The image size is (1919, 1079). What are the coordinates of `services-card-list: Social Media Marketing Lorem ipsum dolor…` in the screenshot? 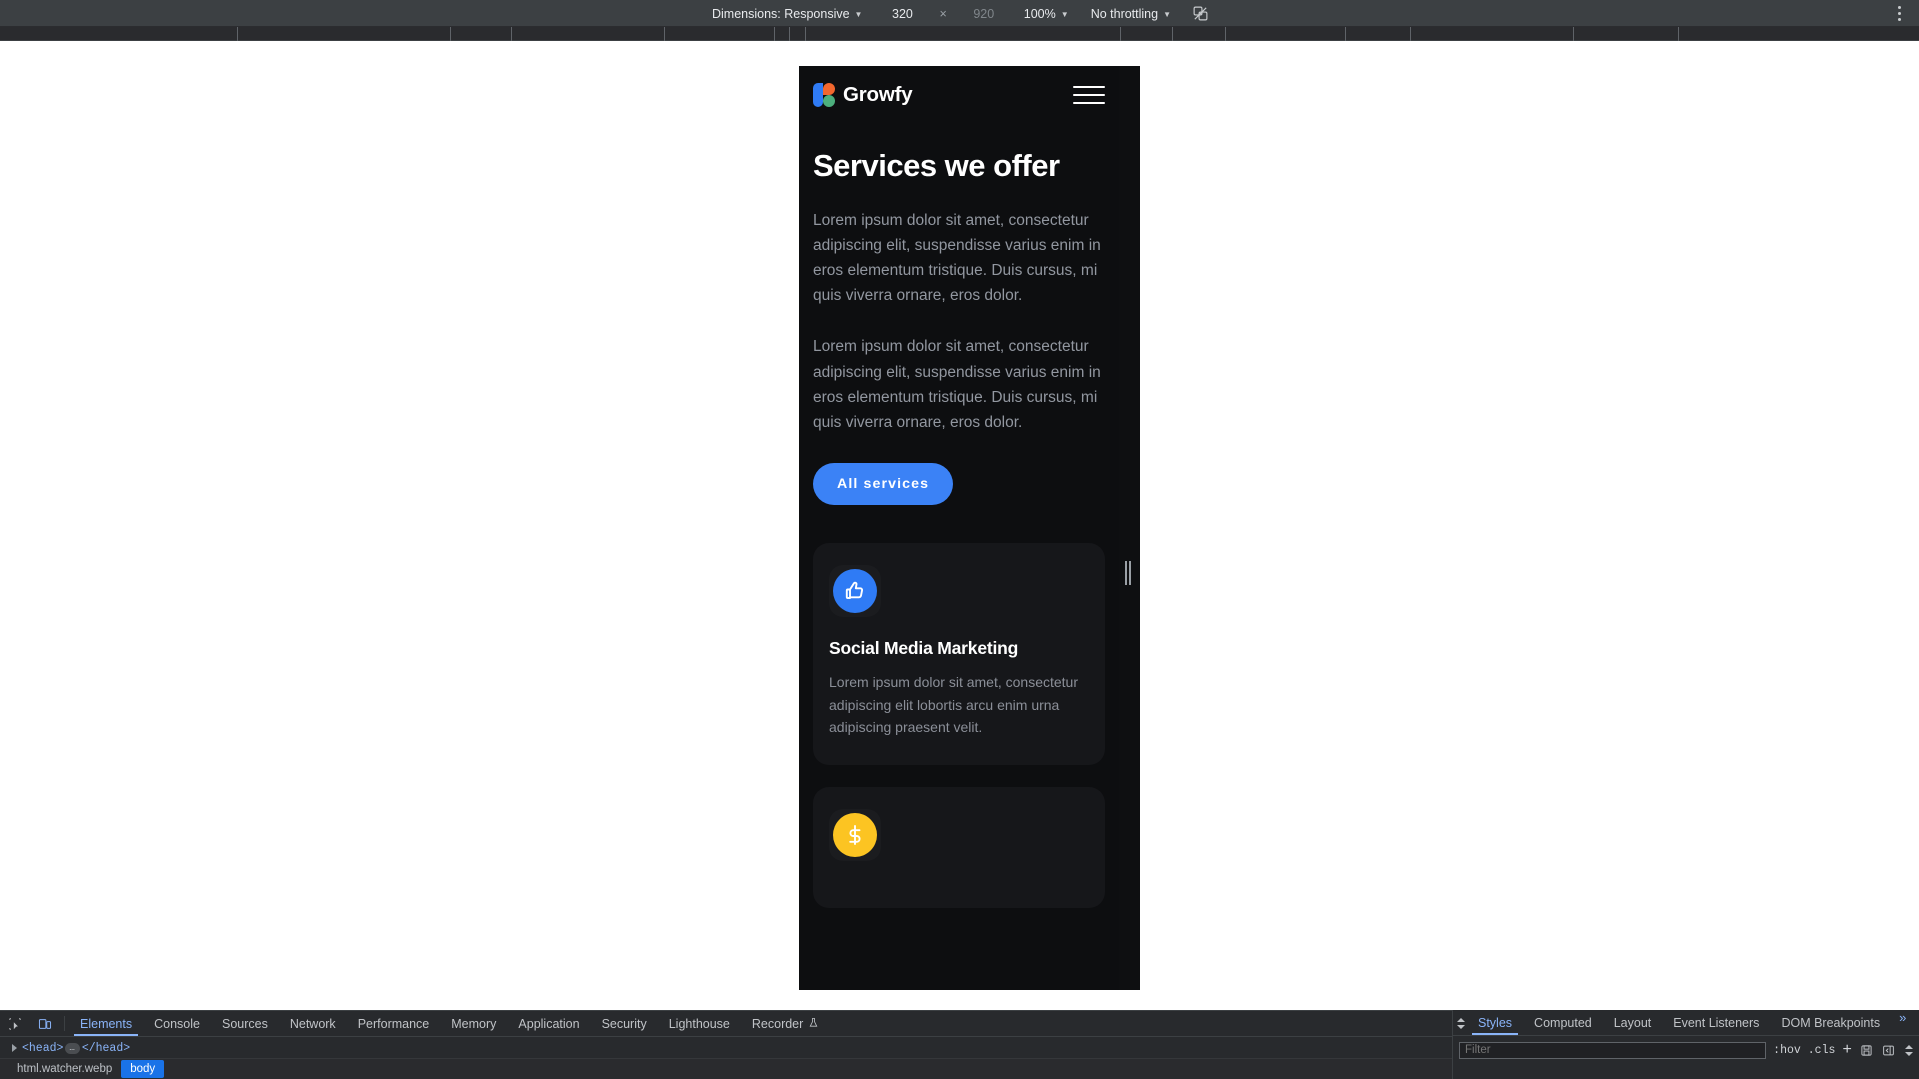 It's located at (959, 725).